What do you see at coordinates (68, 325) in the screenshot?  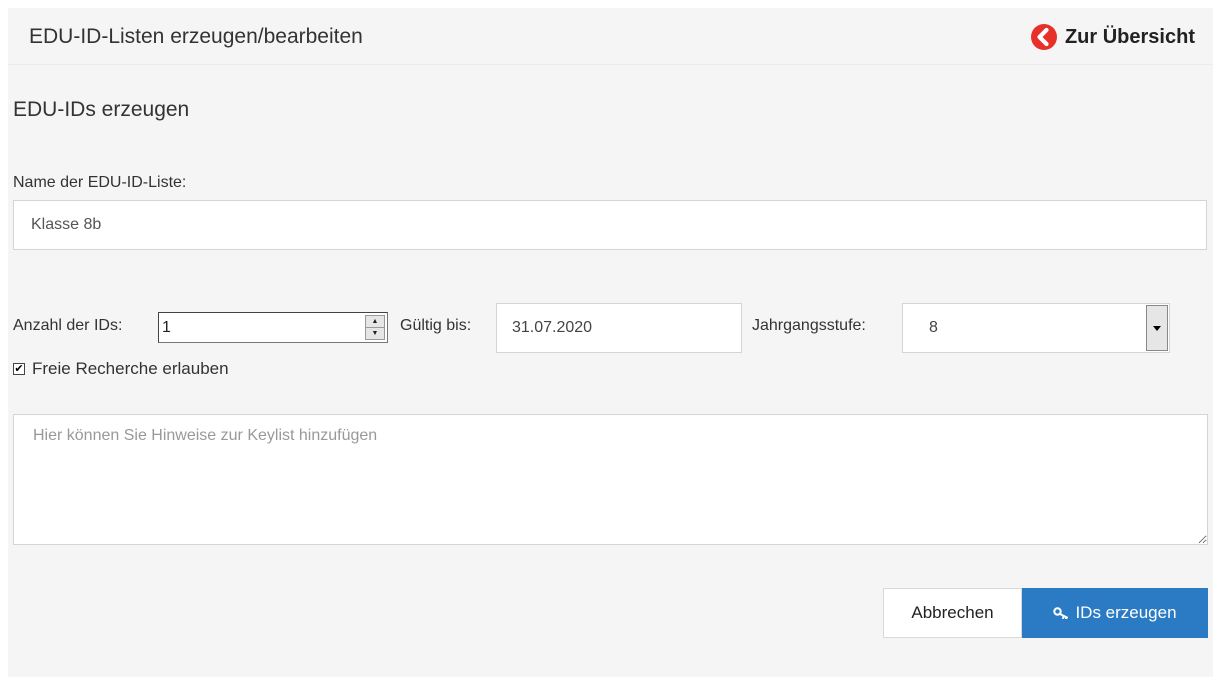 I see `id-count-label: Anzahl der IDs:` at bounding box center [68, 325].